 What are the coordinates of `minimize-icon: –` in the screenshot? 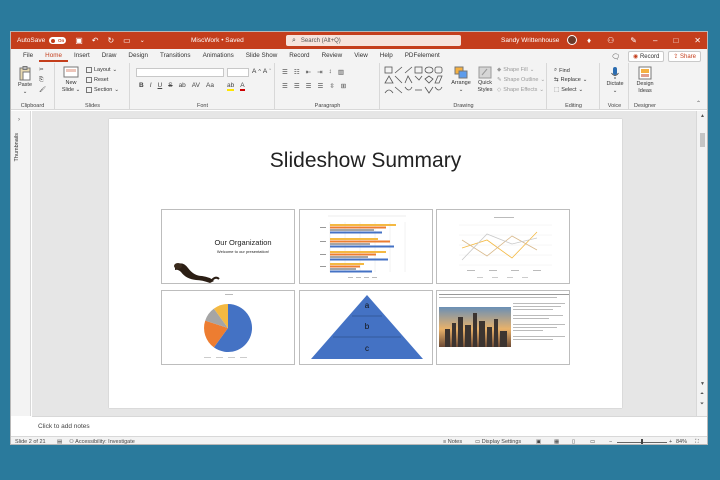 It's located at (655, 40).